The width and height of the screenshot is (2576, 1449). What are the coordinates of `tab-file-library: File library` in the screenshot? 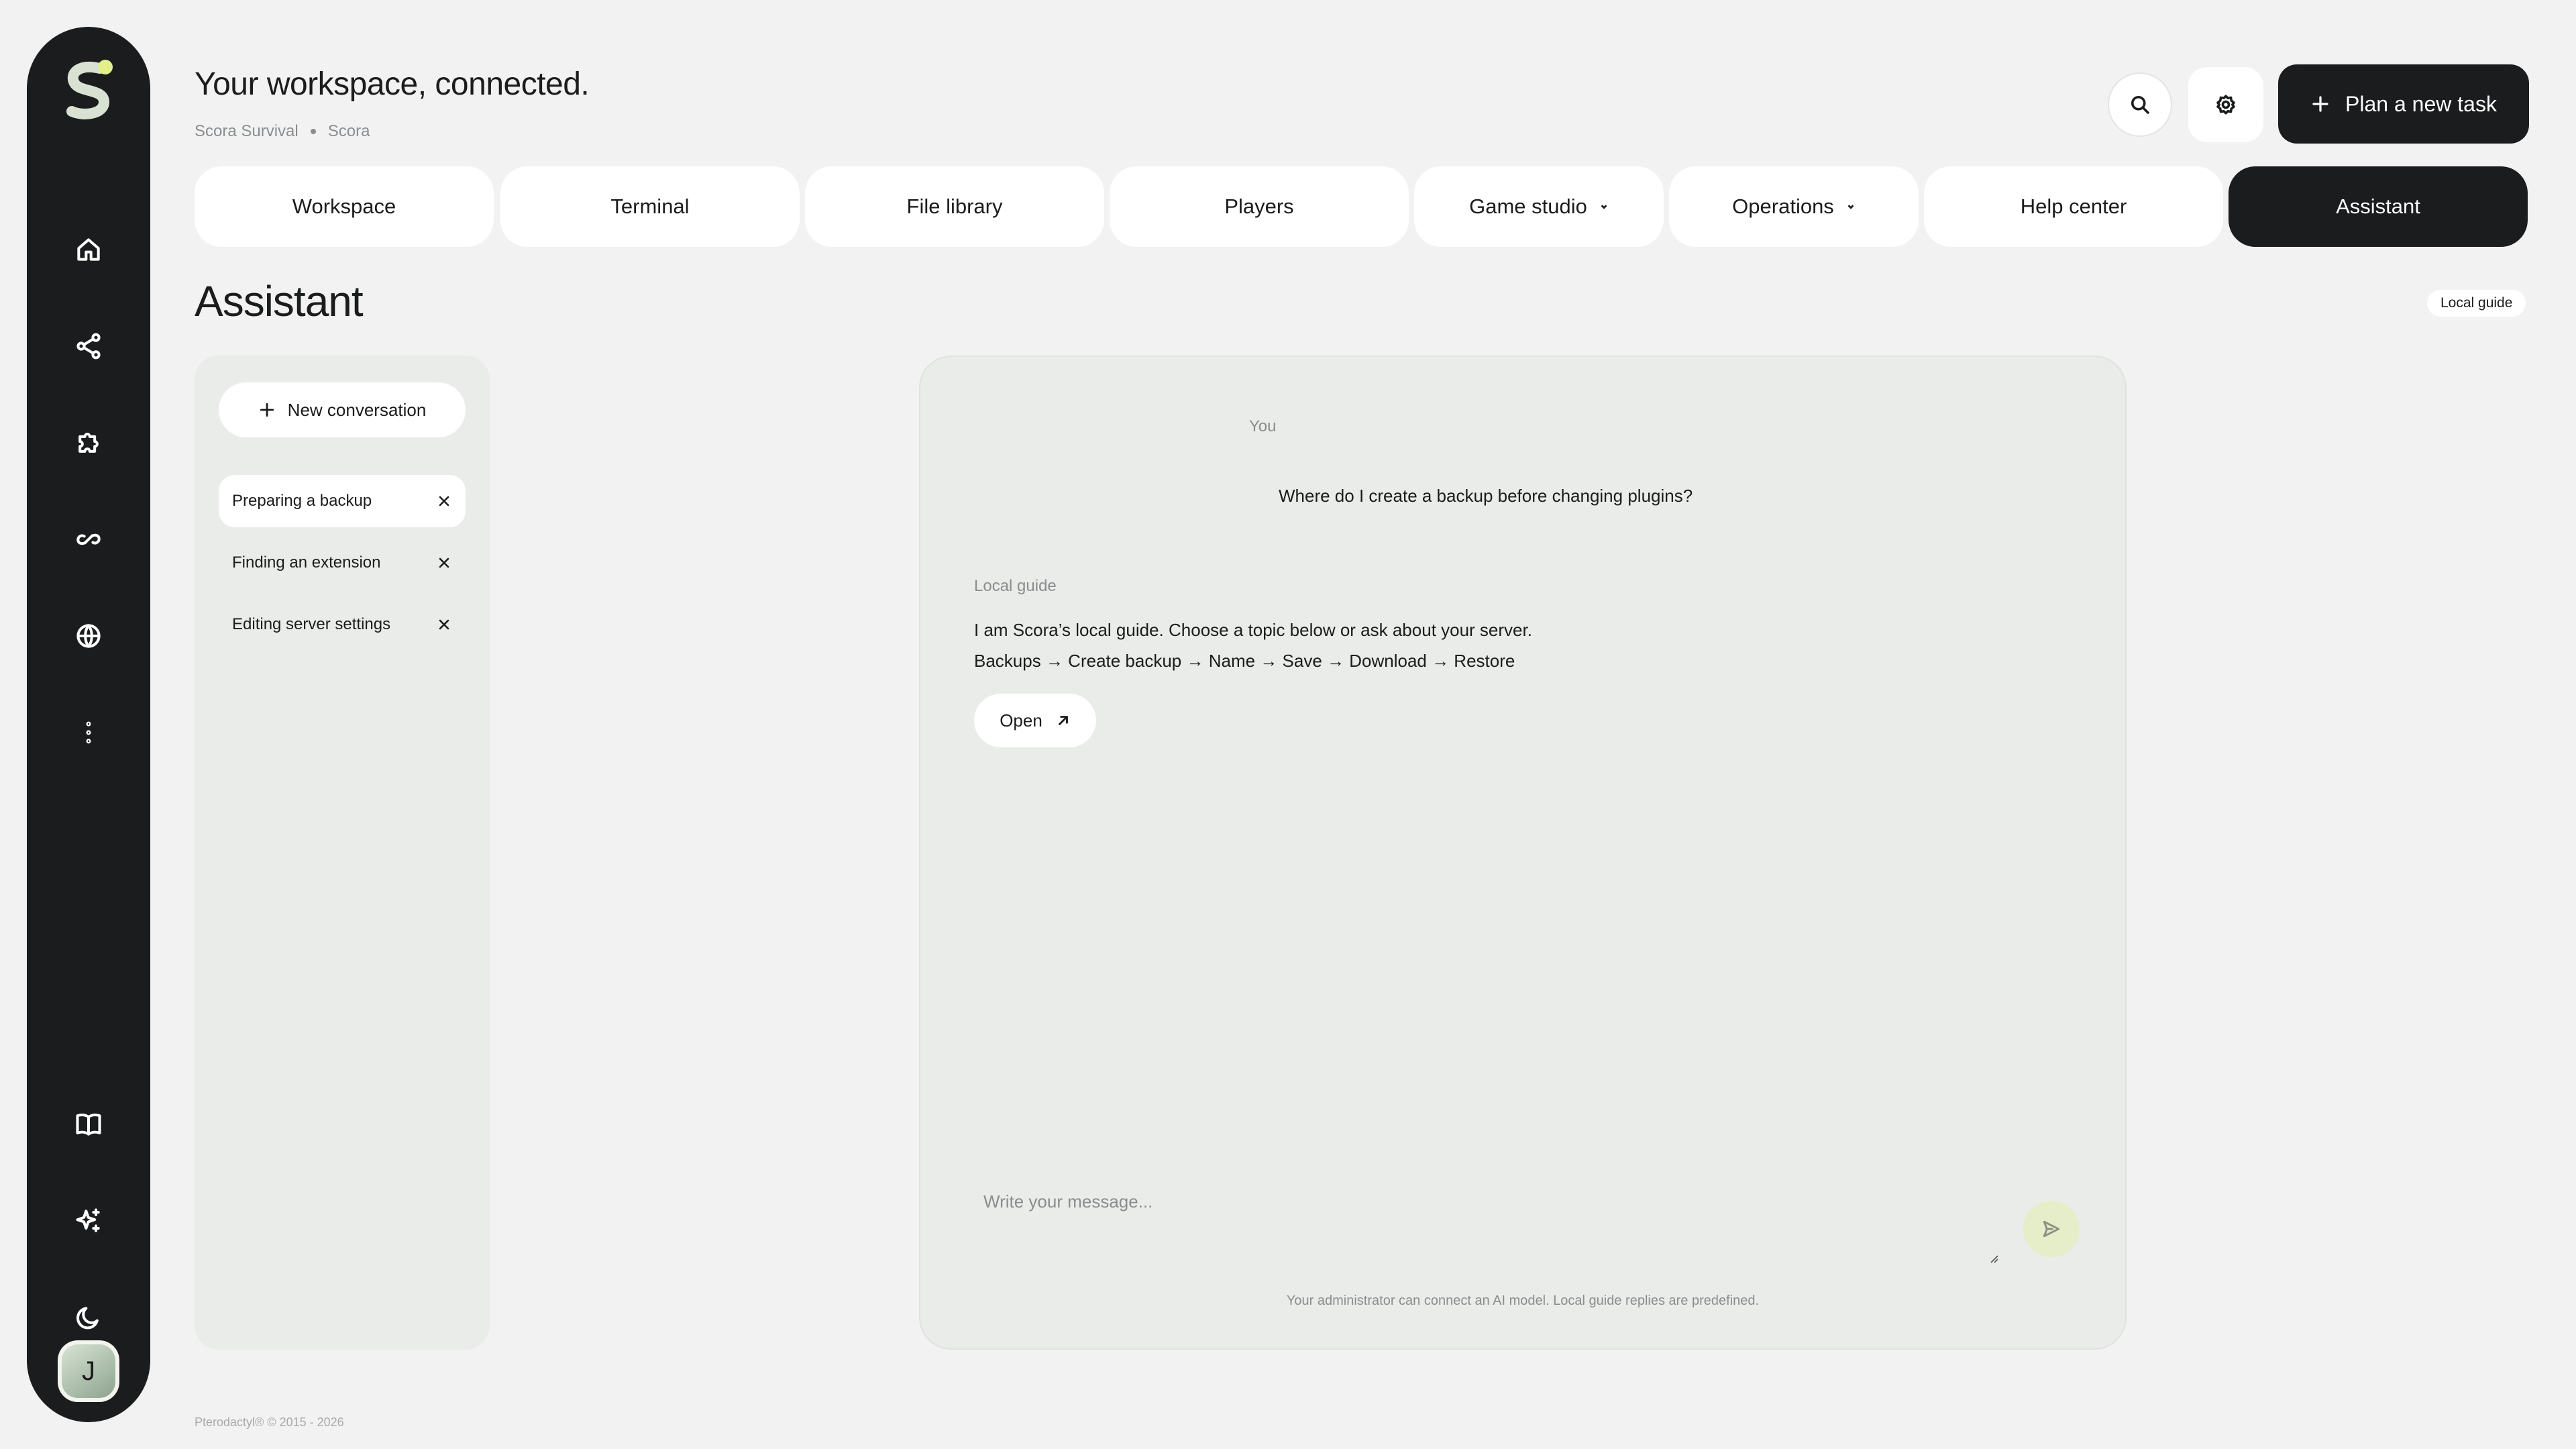 It's located at (954, 206).